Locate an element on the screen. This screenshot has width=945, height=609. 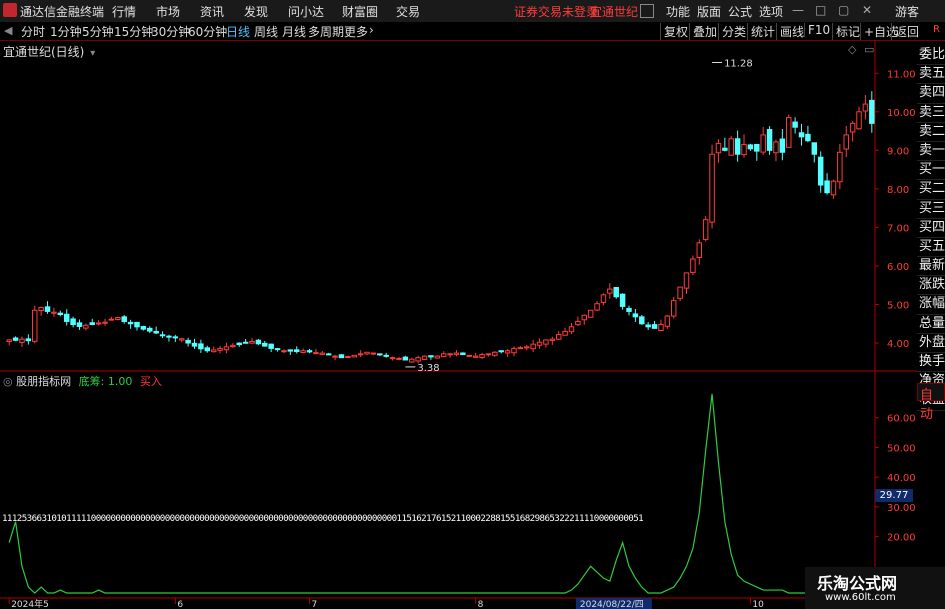
watermark: 乐淘公式网 www.60lt.com is located at coordinates (875, 588).